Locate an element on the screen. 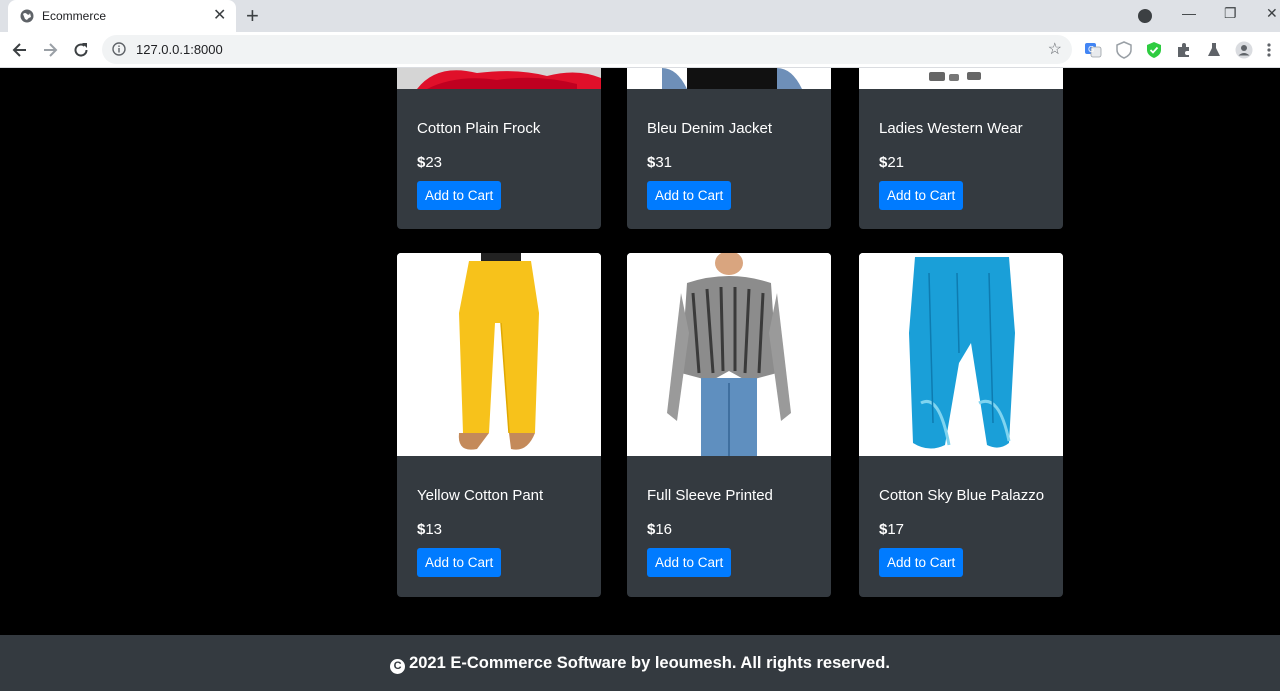  product-price: $23 is located at coordinates (429, 162).